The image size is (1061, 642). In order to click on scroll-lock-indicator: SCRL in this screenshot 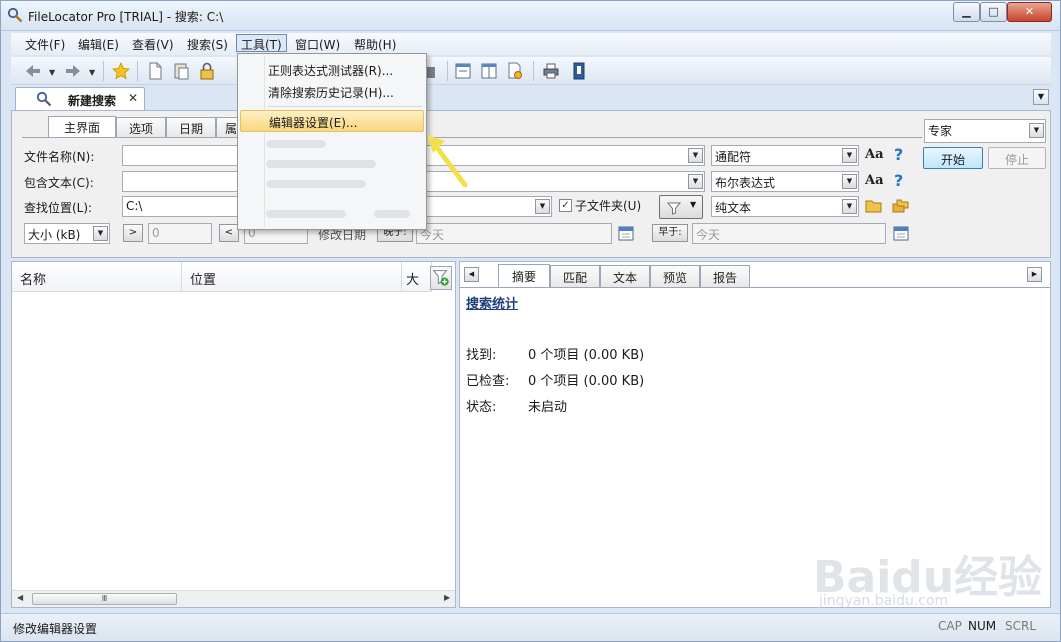, I will do `click(1021, 626)`.